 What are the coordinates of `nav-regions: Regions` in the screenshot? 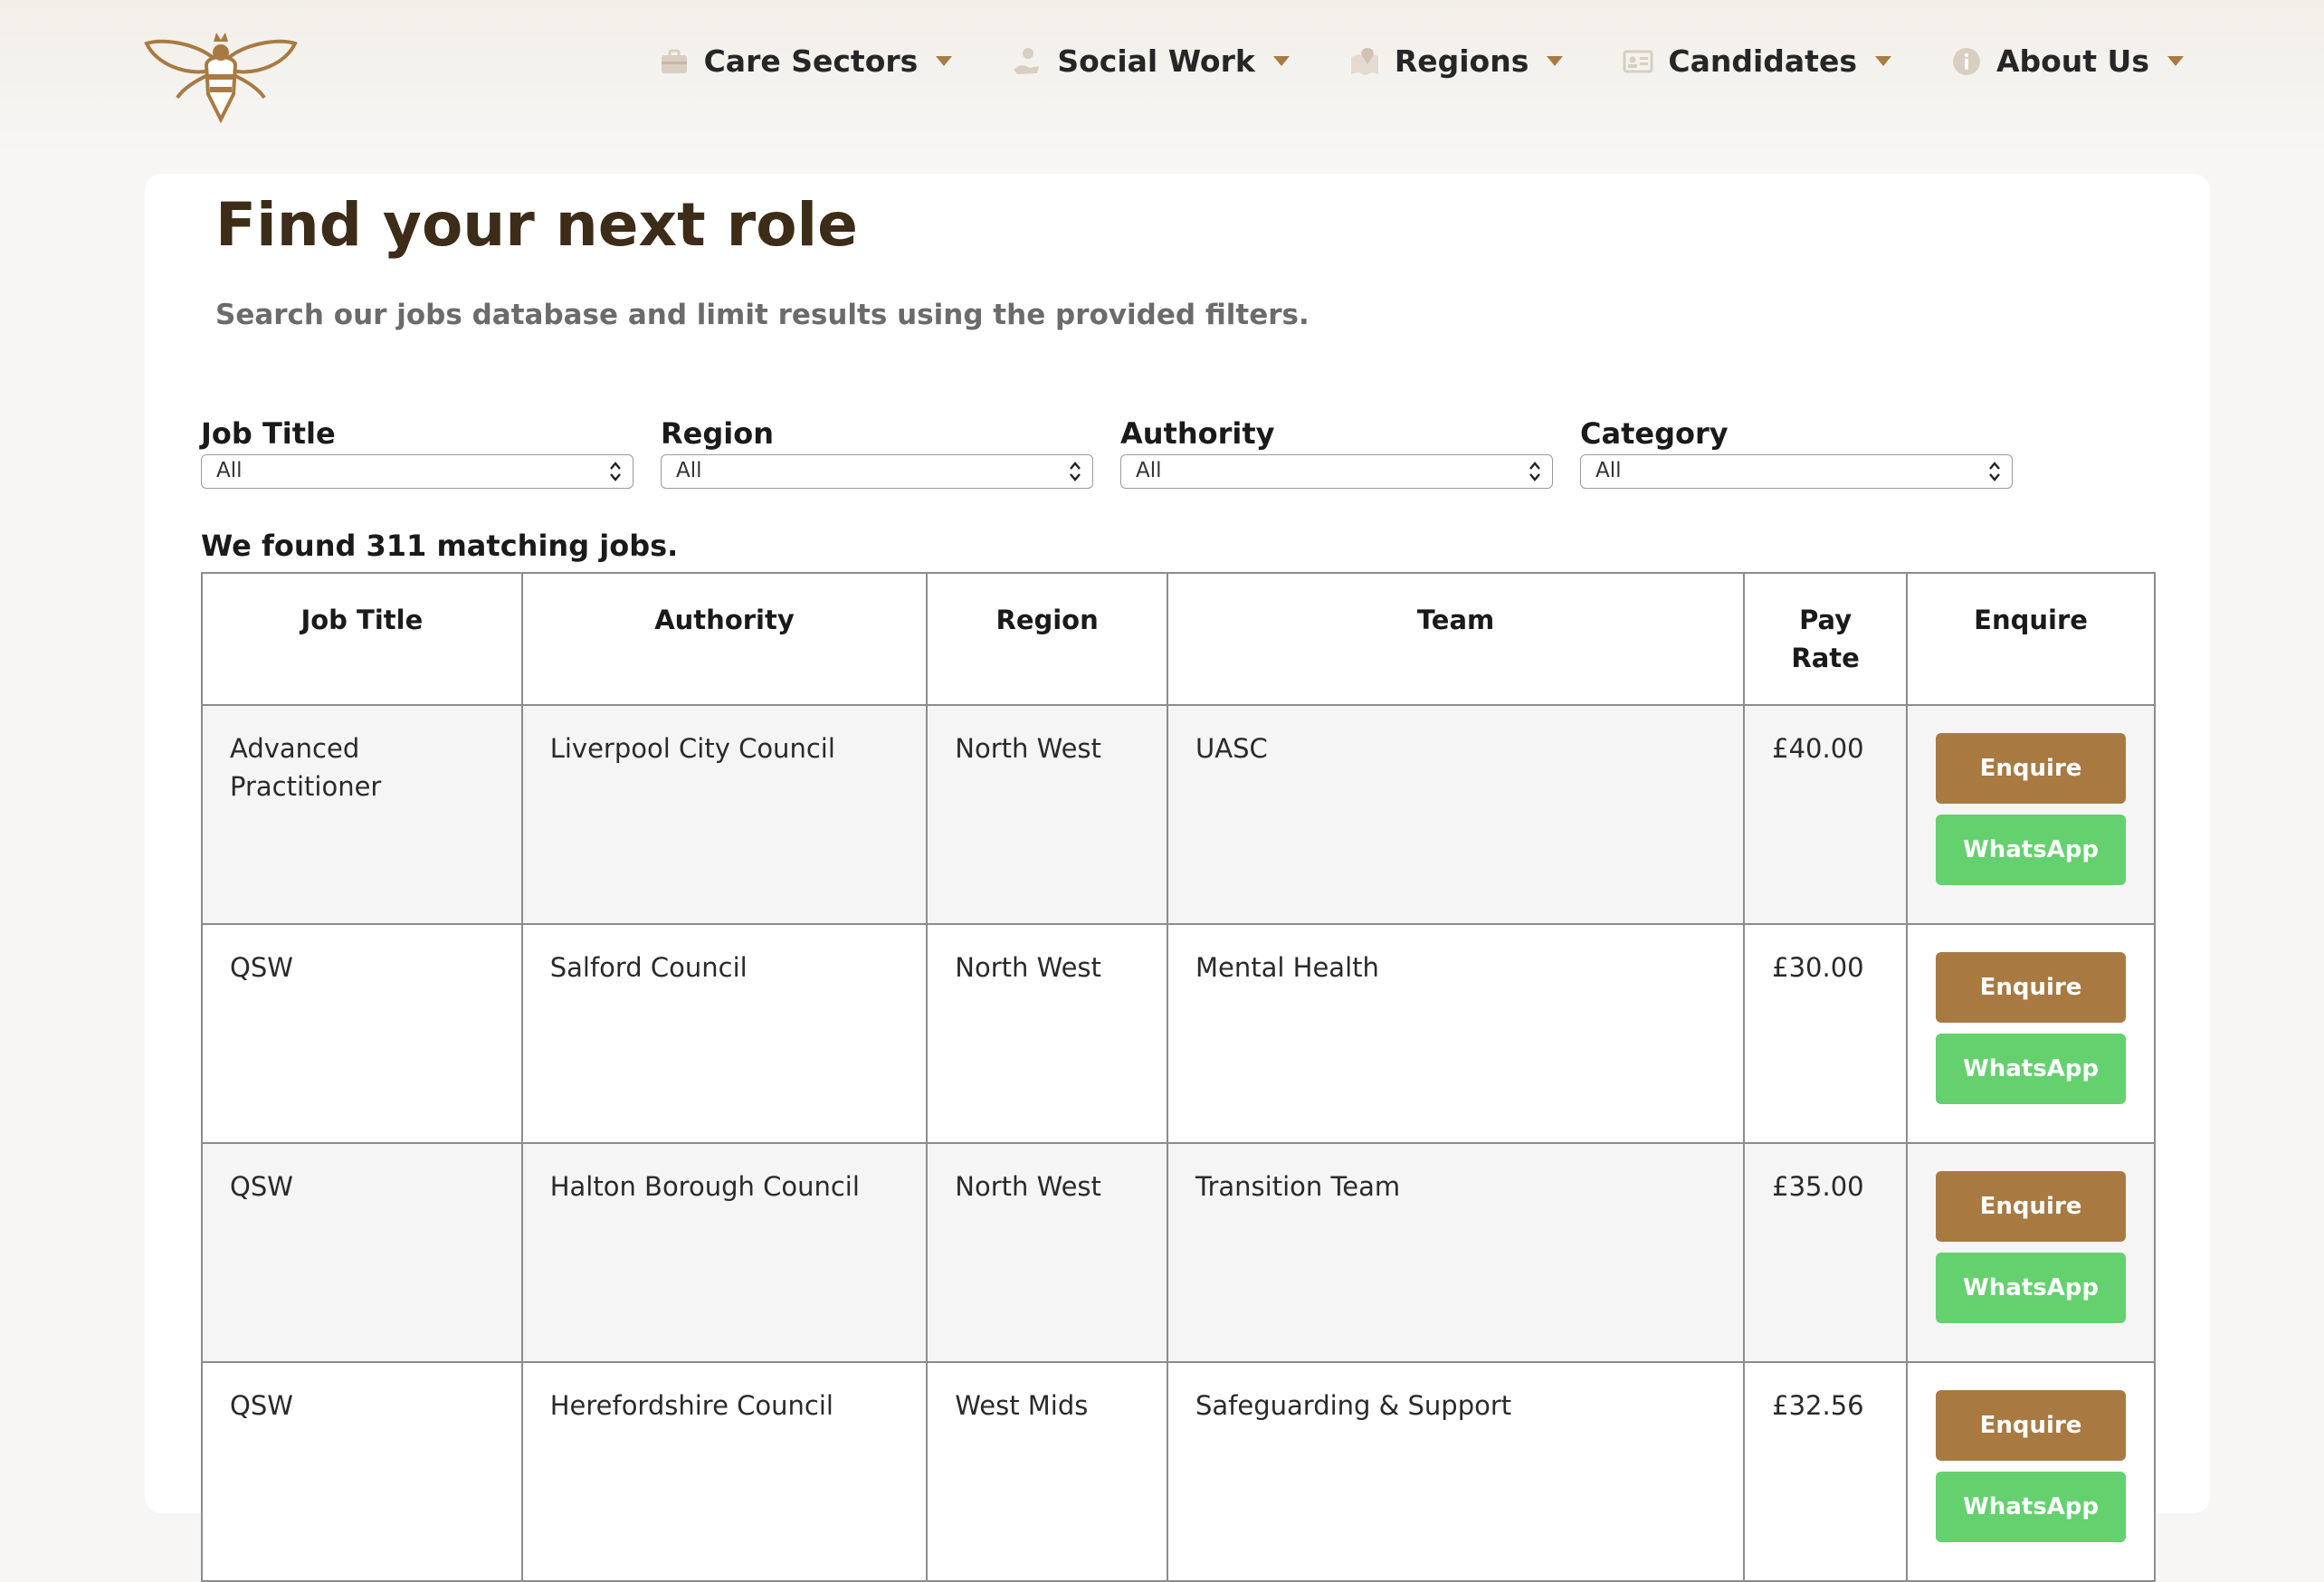 It's located at (1457, 61).